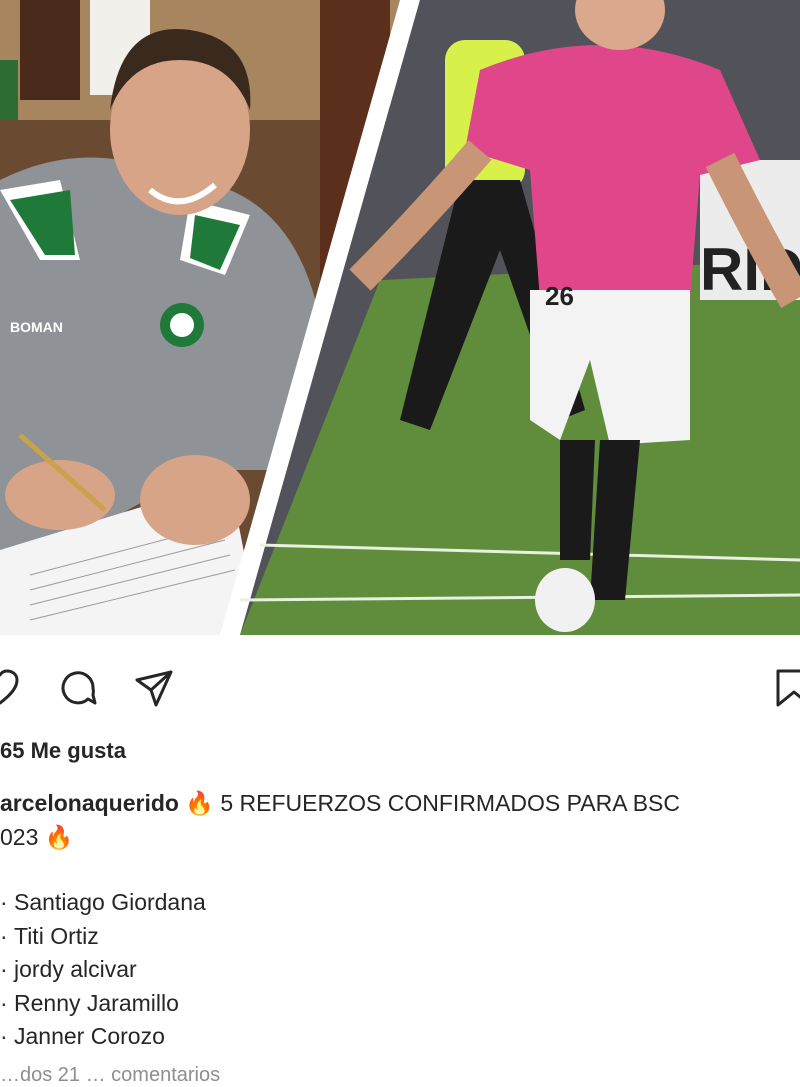 The height and width of the screenshot is (1087, 800). Describe the element at coordinates (103, 902) in the screenshot. I see `list-item: · Santiago Giordana` at that location.